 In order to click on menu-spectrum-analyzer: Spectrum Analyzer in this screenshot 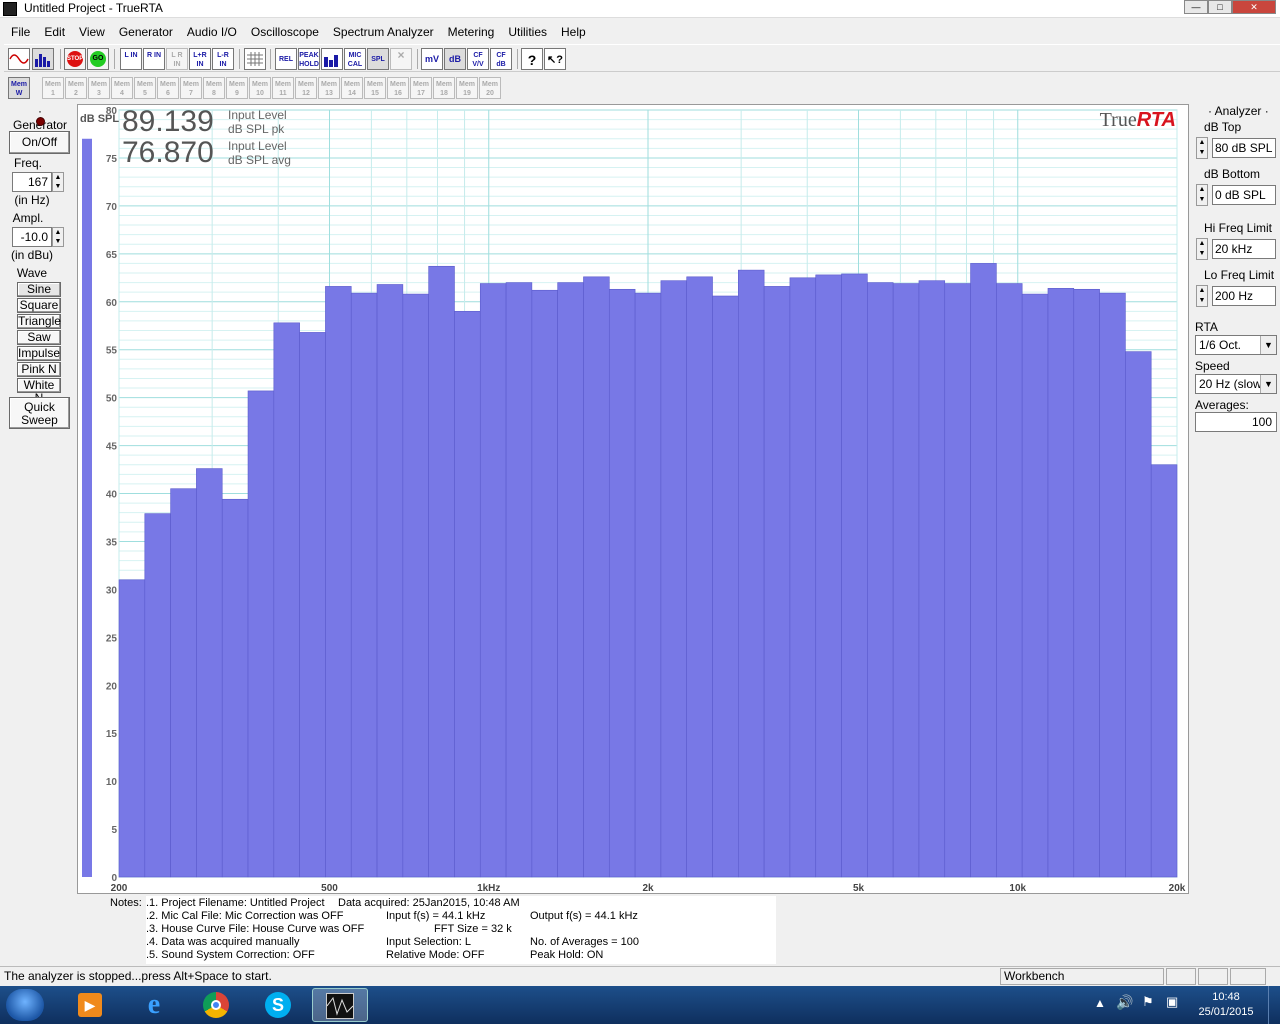, I will do `click(383, 32)`.